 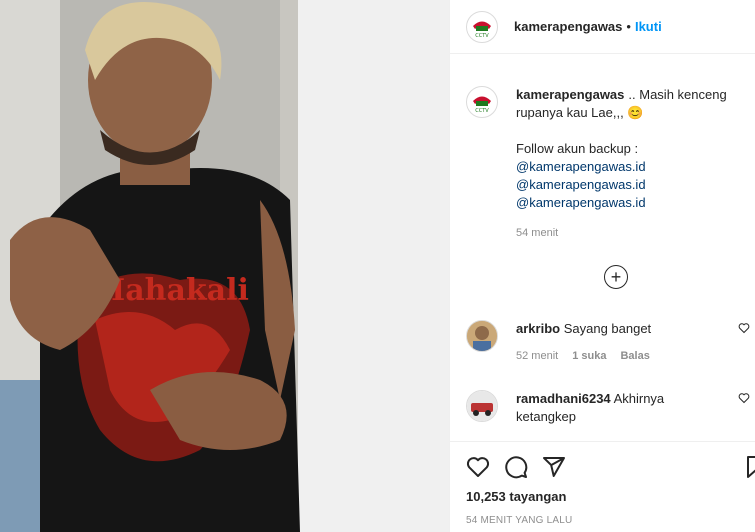 What do you see at coordinates (516, 496) in the screenshot?
I see `view-count: 10,253 tayangan` at bounding box center [516, 496].